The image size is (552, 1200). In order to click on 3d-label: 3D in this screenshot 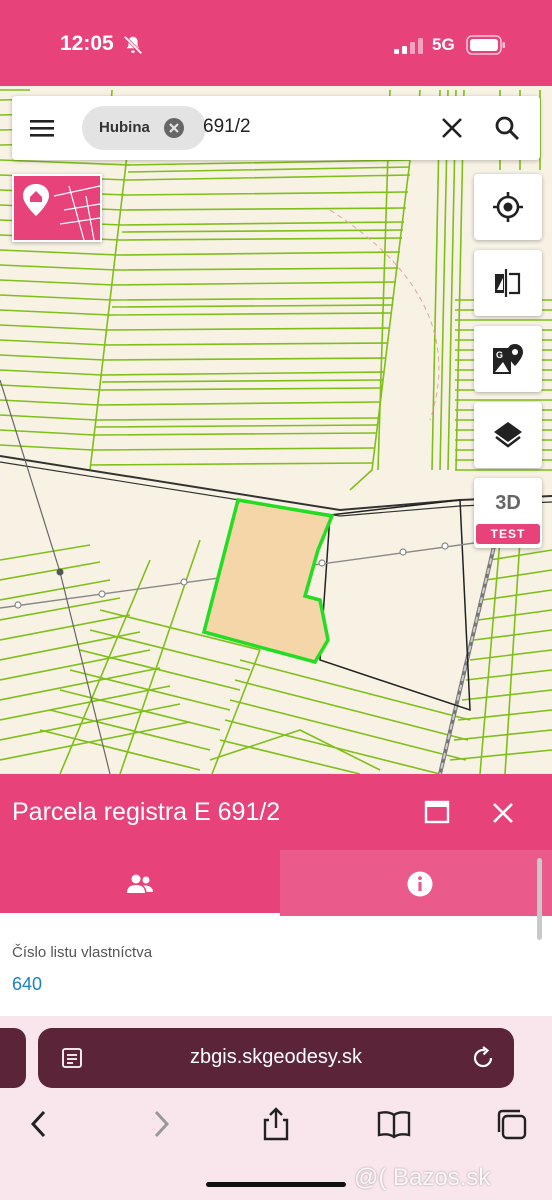, I will do `click(508, 503)`.